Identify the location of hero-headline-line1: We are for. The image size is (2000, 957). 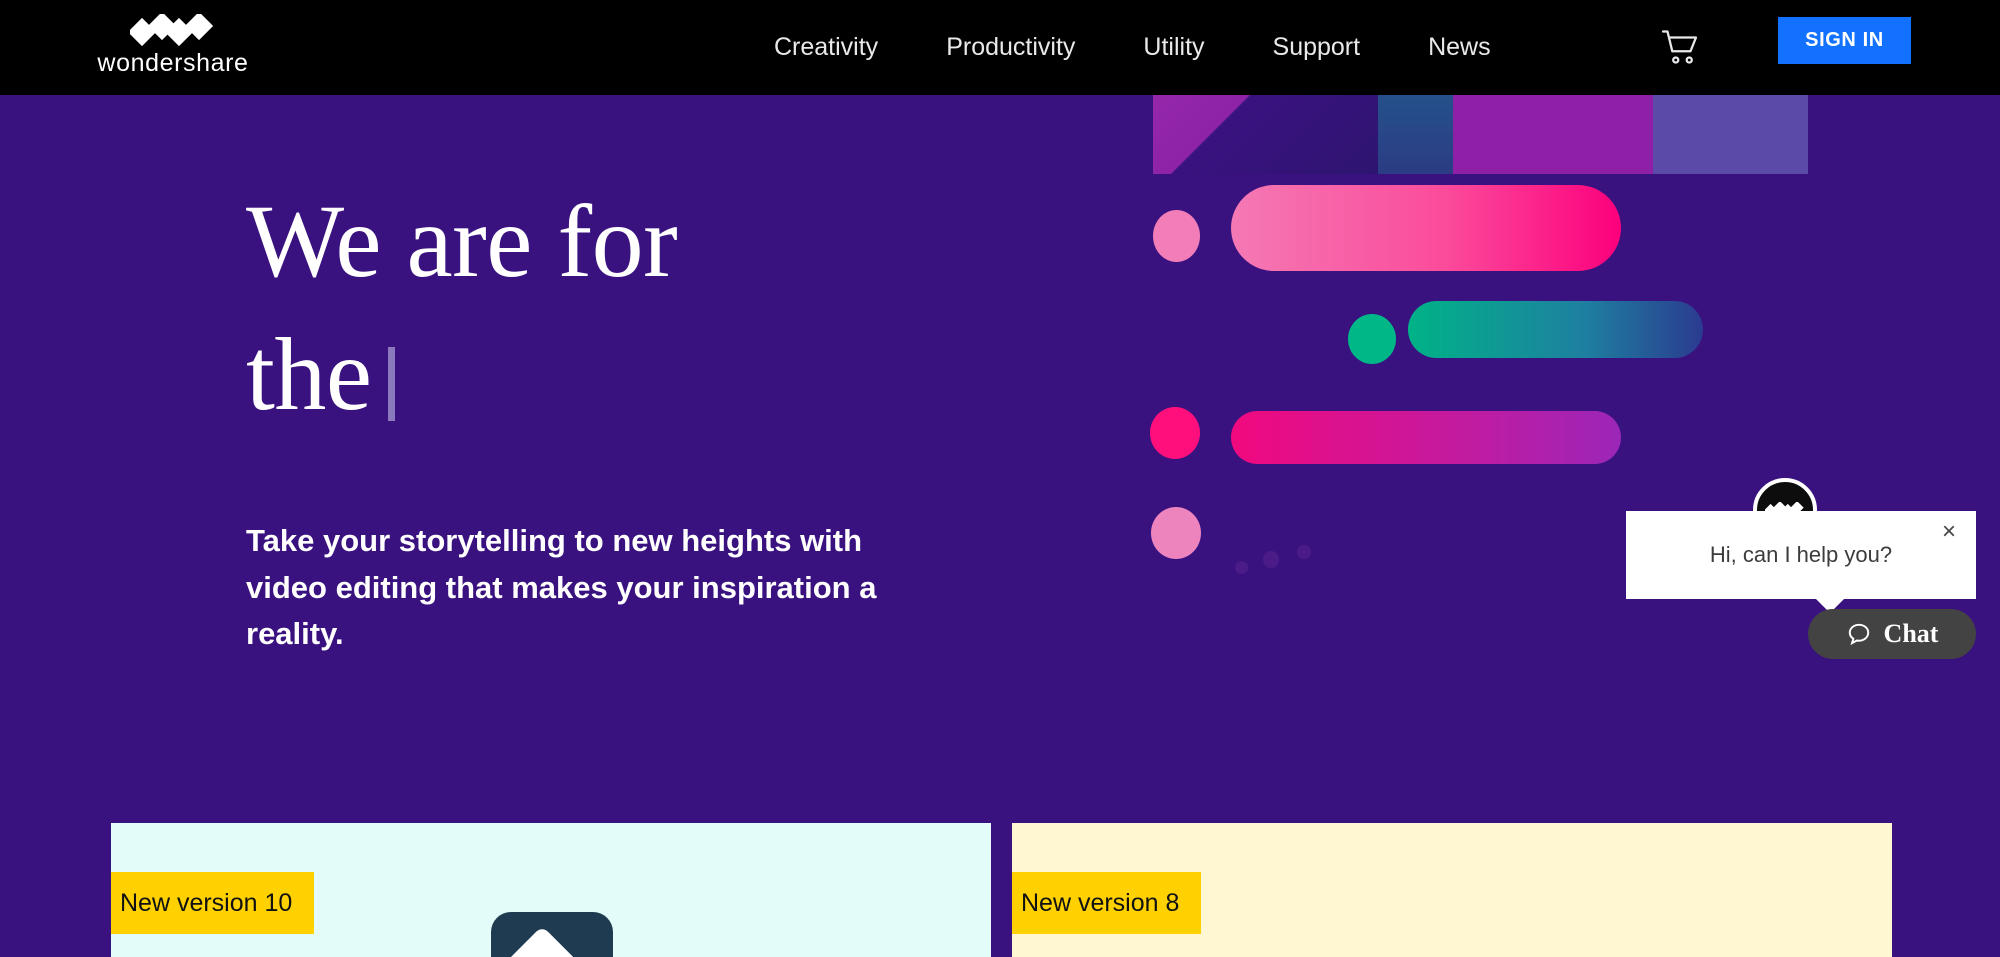
(462, 241).